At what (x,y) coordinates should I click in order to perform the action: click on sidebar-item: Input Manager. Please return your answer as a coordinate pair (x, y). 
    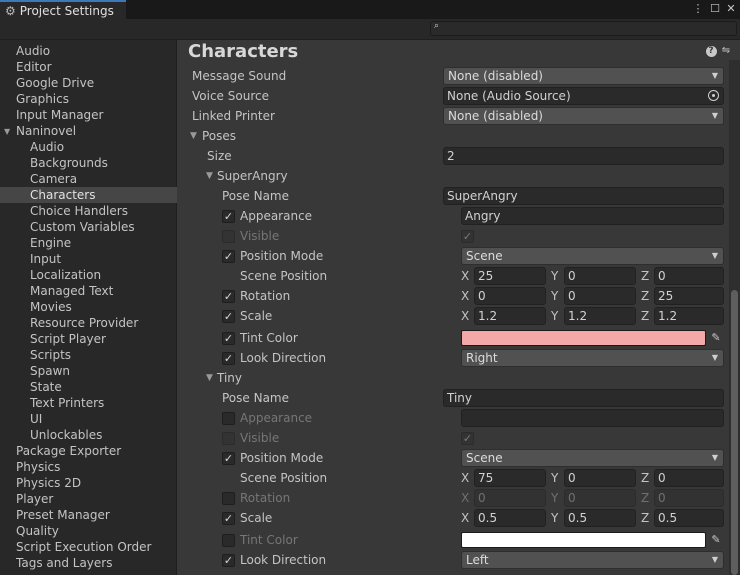
    Looking at the image, I should click on (60, 115).